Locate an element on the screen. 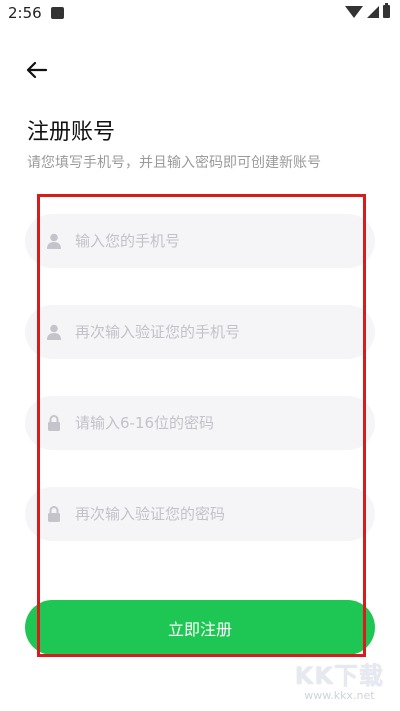  watermark-url: www.kkx.net is located at coordinates (339, 695).